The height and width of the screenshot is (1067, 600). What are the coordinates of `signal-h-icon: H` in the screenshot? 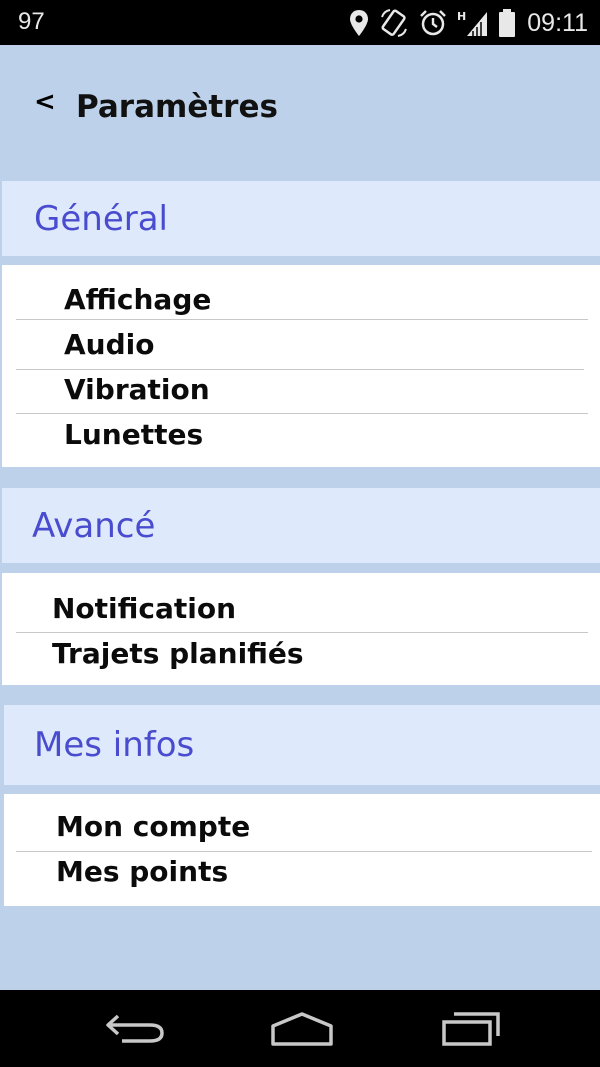 It's located at (473, 23).